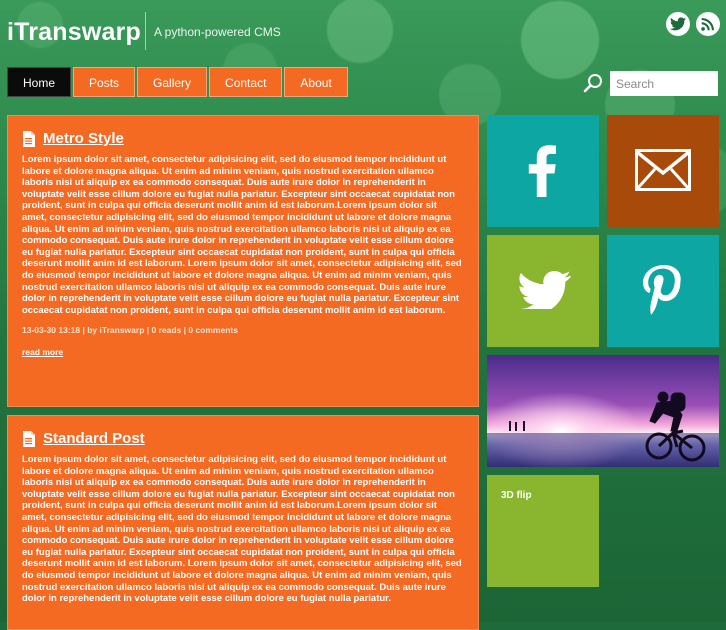  I want to click on facebook-tile, so click(543, 171).